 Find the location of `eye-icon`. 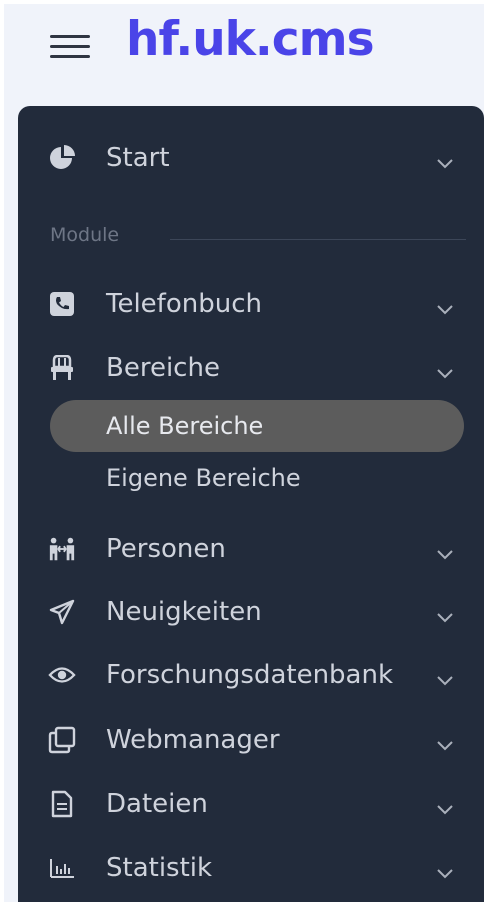

eye-icon is located at coordinates (62, 675).